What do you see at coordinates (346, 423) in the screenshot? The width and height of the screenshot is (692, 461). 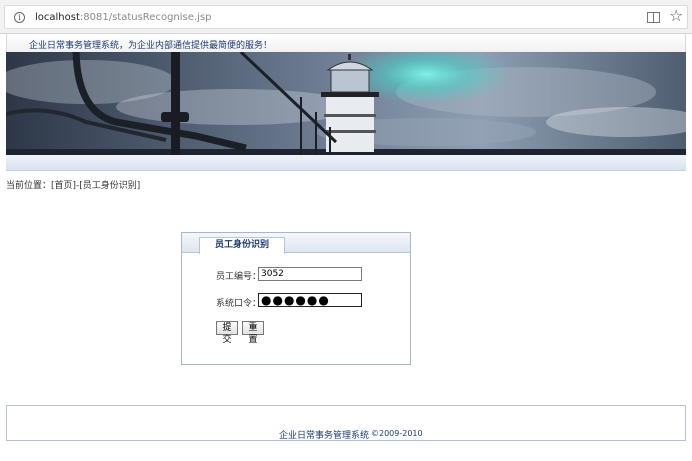 I see `footer: 企业日常事务管理系统 ©2009-2010` at bounding box center [346, 423].